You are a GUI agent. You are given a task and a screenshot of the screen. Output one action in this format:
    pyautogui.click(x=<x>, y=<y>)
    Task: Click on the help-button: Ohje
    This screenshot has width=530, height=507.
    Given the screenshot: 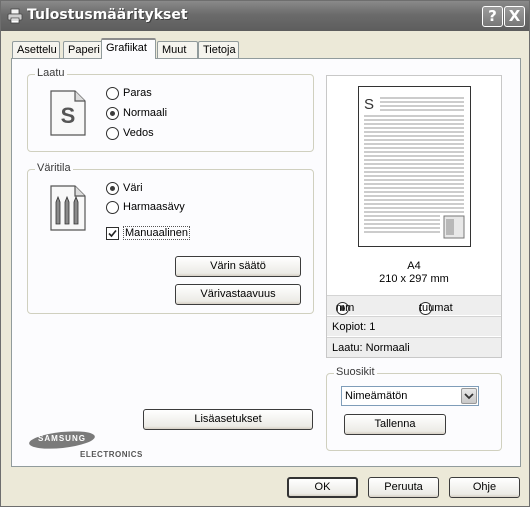 What is the action you would take?
    pyautogui.click(x=484, y=487)
    